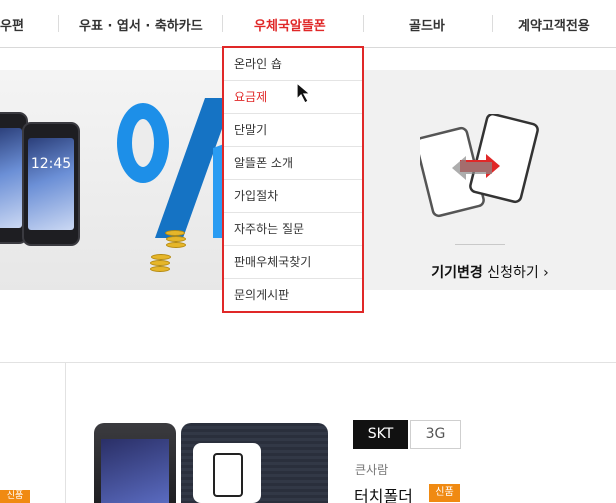 The image size is (616, 503). Describe the element at coordinates (293, 130) in the screenshot. I see `menu-item-devices: 단말기` at that location.